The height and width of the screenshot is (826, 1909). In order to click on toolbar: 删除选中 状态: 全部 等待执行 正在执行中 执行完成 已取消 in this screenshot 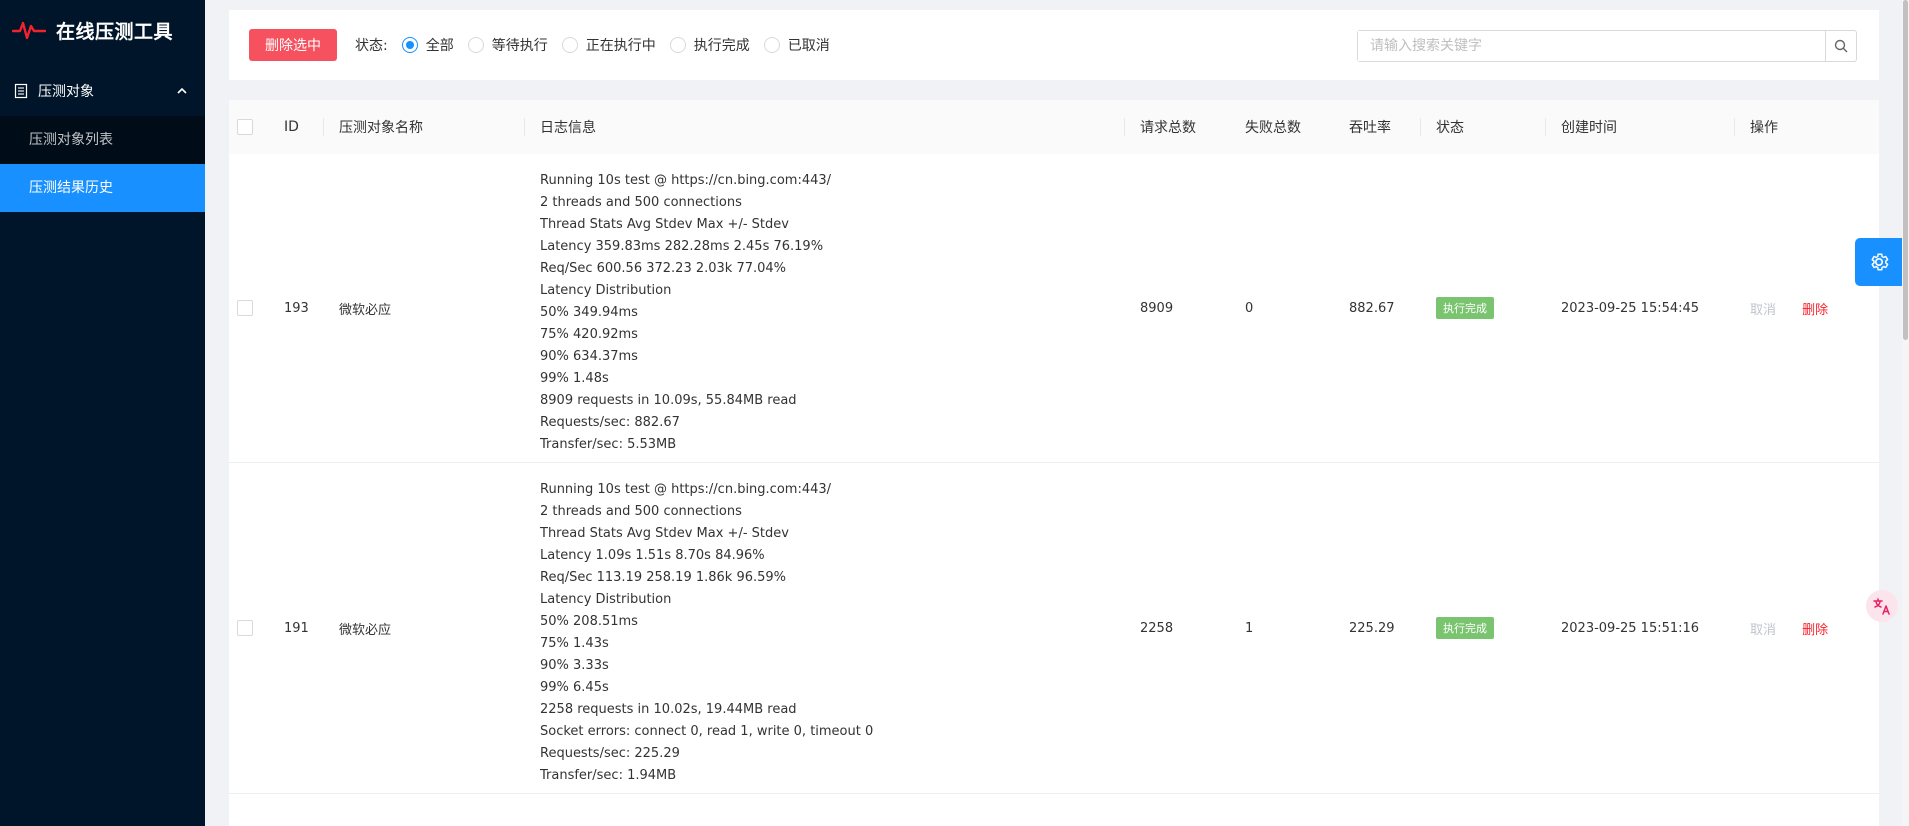, I will do `click(1054, 45)`.